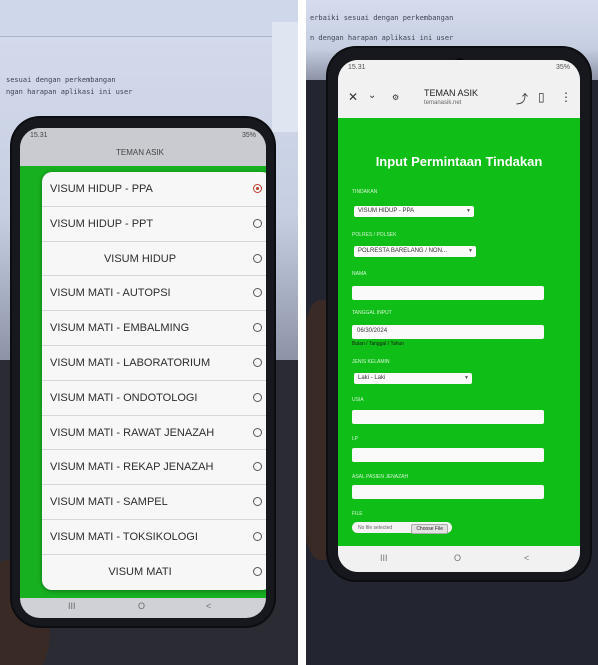 This screenshot has height=665, width=598. Describe the element at coordinates (443, 103) in the screenshot. I see `site-url: temanasik.net` at that location.